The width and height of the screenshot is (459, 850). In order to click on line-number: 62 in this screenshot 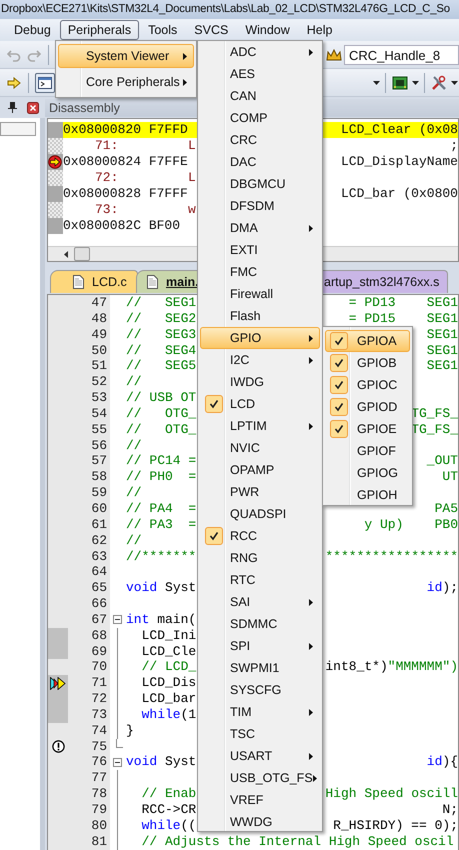, I will do `click(89, 540)`.